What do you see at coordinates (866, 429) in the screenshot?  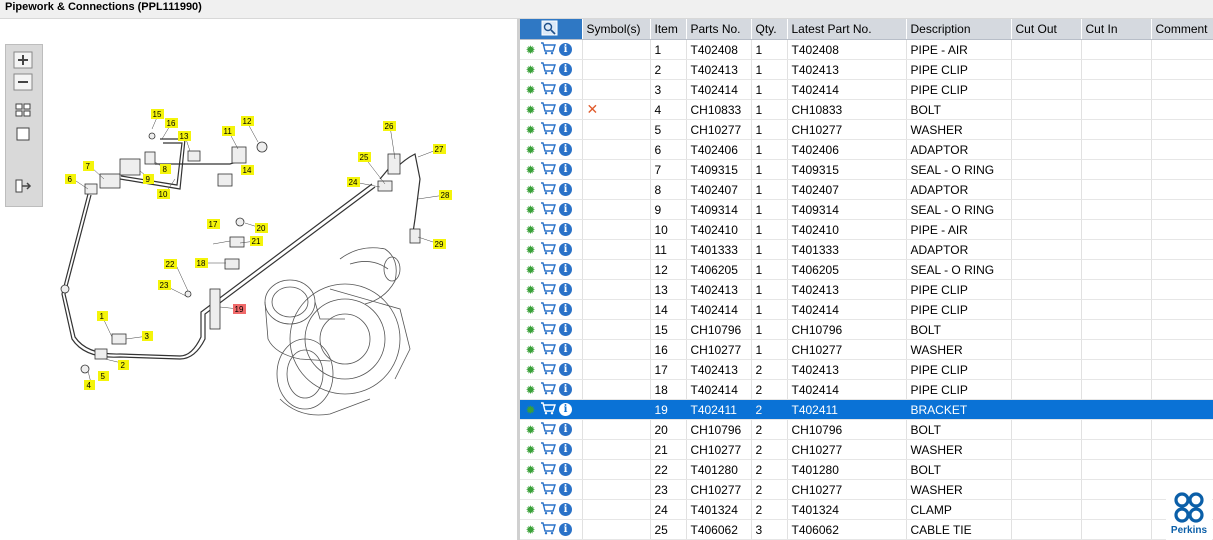 I see `table-row: ✹ i 20 CH10796 2 CH10796 BOLT` at bounding box center [866, 429].